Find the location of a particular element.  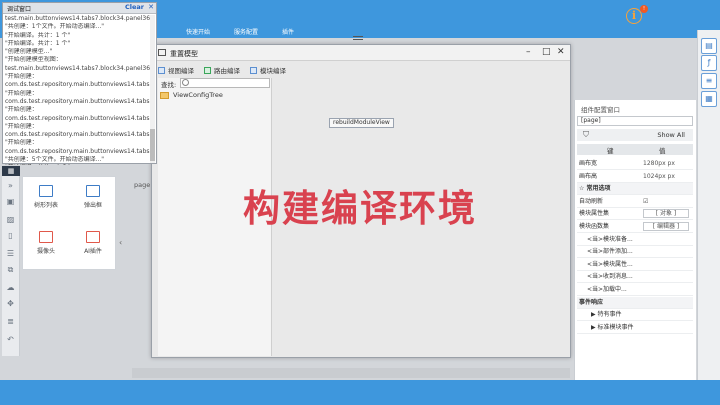

tree-item-label: ViewConfigTree is located at coordinates (198, 95).